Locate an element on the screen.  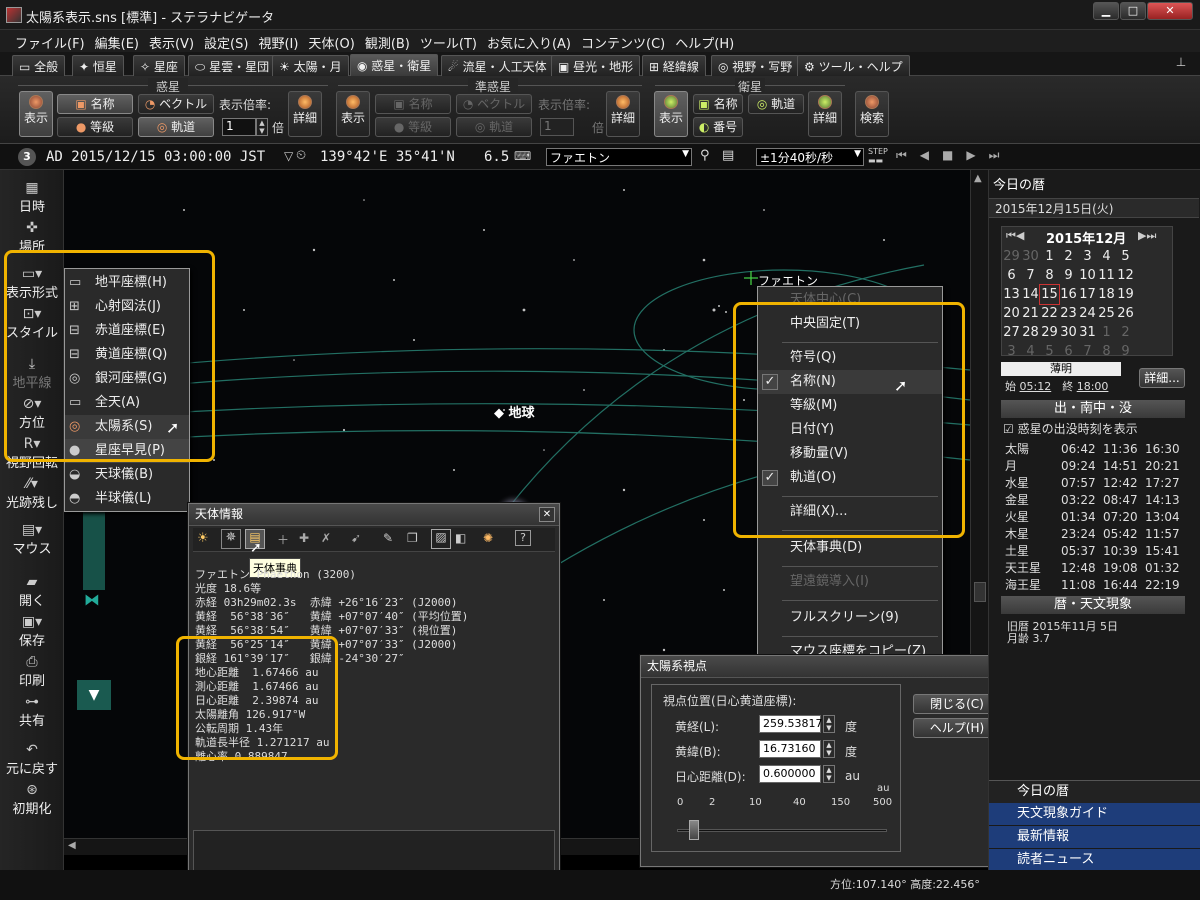
satellite-show-button: 表示 is located at coordinates (671, 114).